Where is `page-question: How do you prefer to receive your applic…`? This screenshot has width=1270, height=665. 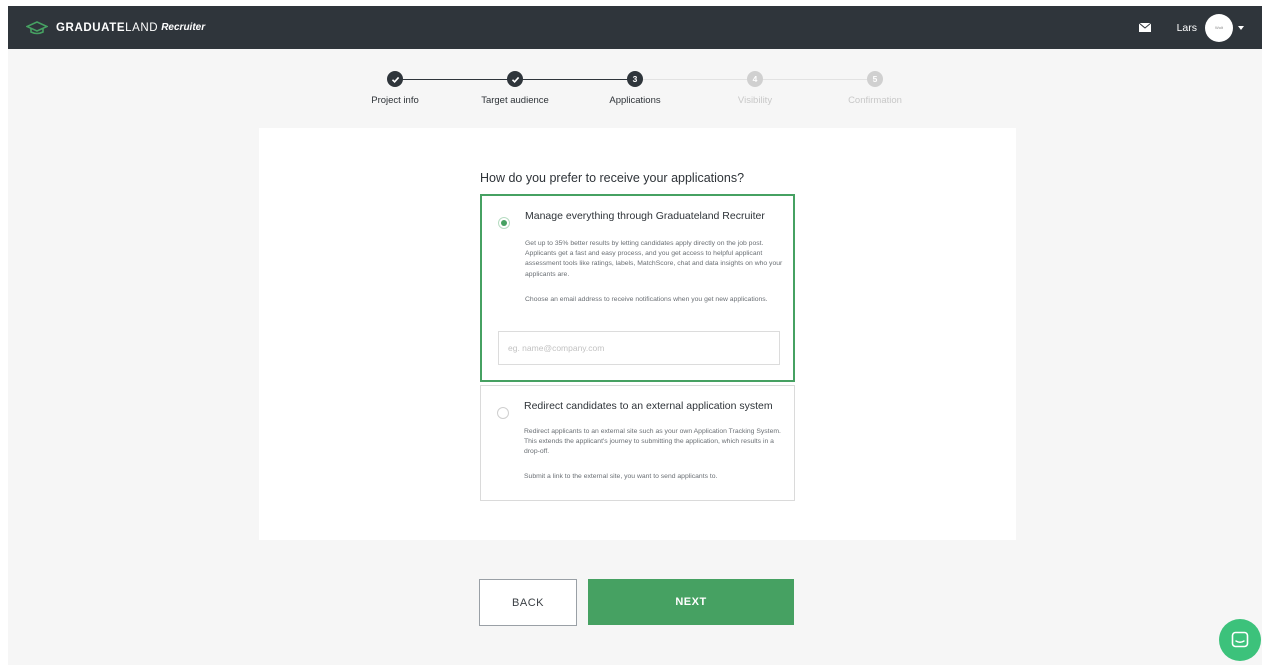
page-question: How do you prefer to receive your applic… is located at coordinates (612, 178).